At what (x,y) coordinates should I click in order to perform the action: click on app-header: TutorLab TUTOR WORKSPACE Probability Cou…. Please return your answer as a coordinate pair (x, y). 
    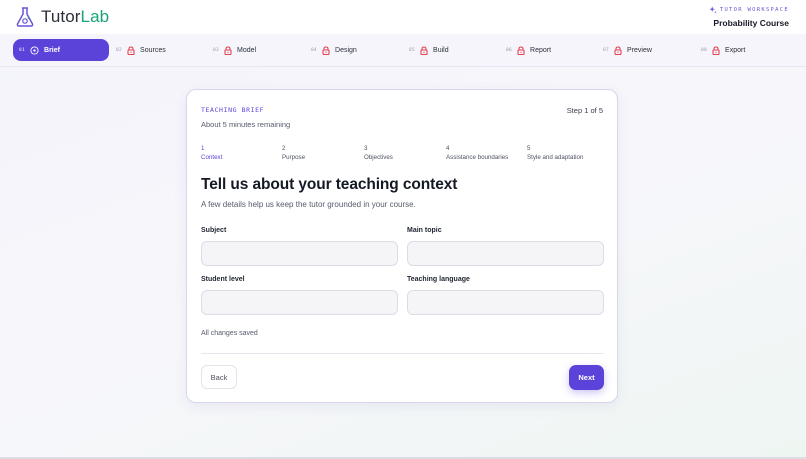
    Looking at the image, I should click on (403, 17).